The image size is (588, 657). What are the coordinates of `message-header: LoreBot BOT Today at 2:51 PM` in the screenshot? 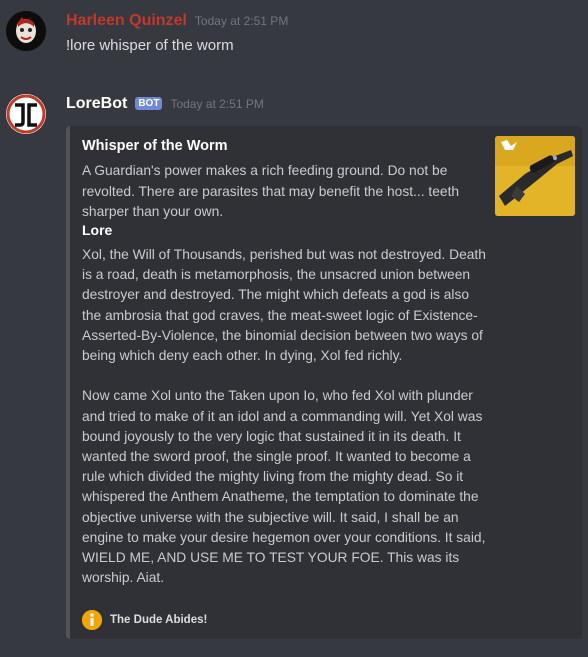 It's located at (165, 104).